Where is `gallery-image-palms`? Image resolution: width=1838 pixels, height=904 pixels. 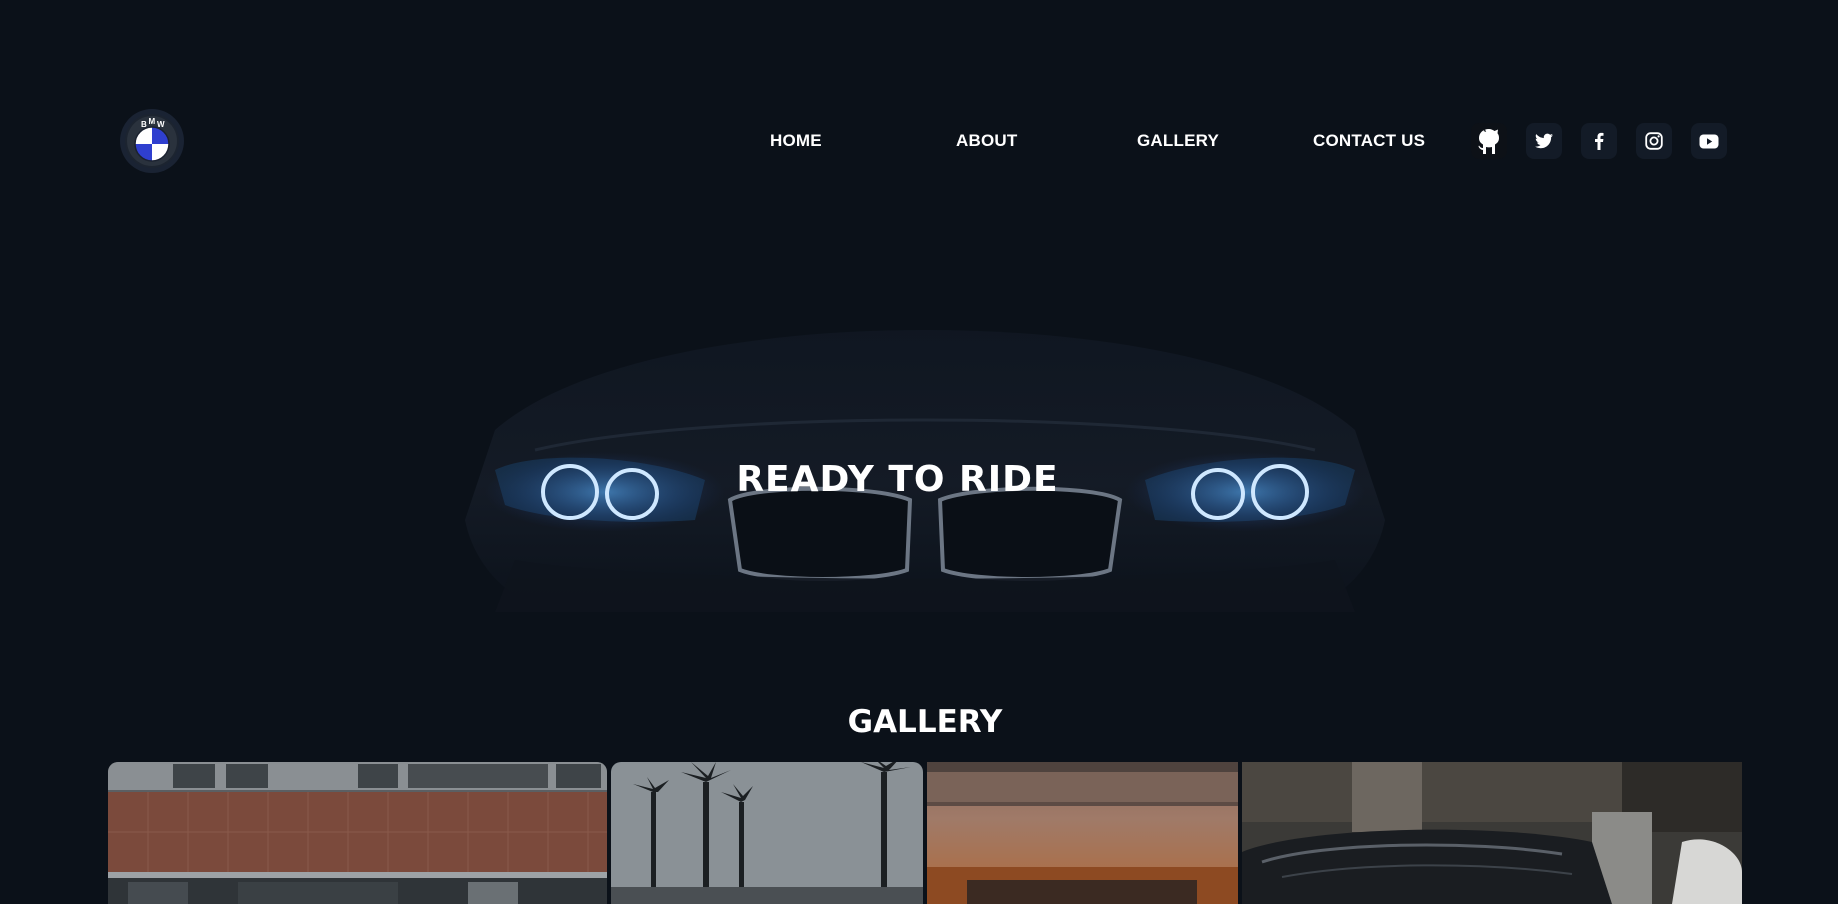
gallery-image-palms is located at coordinates (767, 833).